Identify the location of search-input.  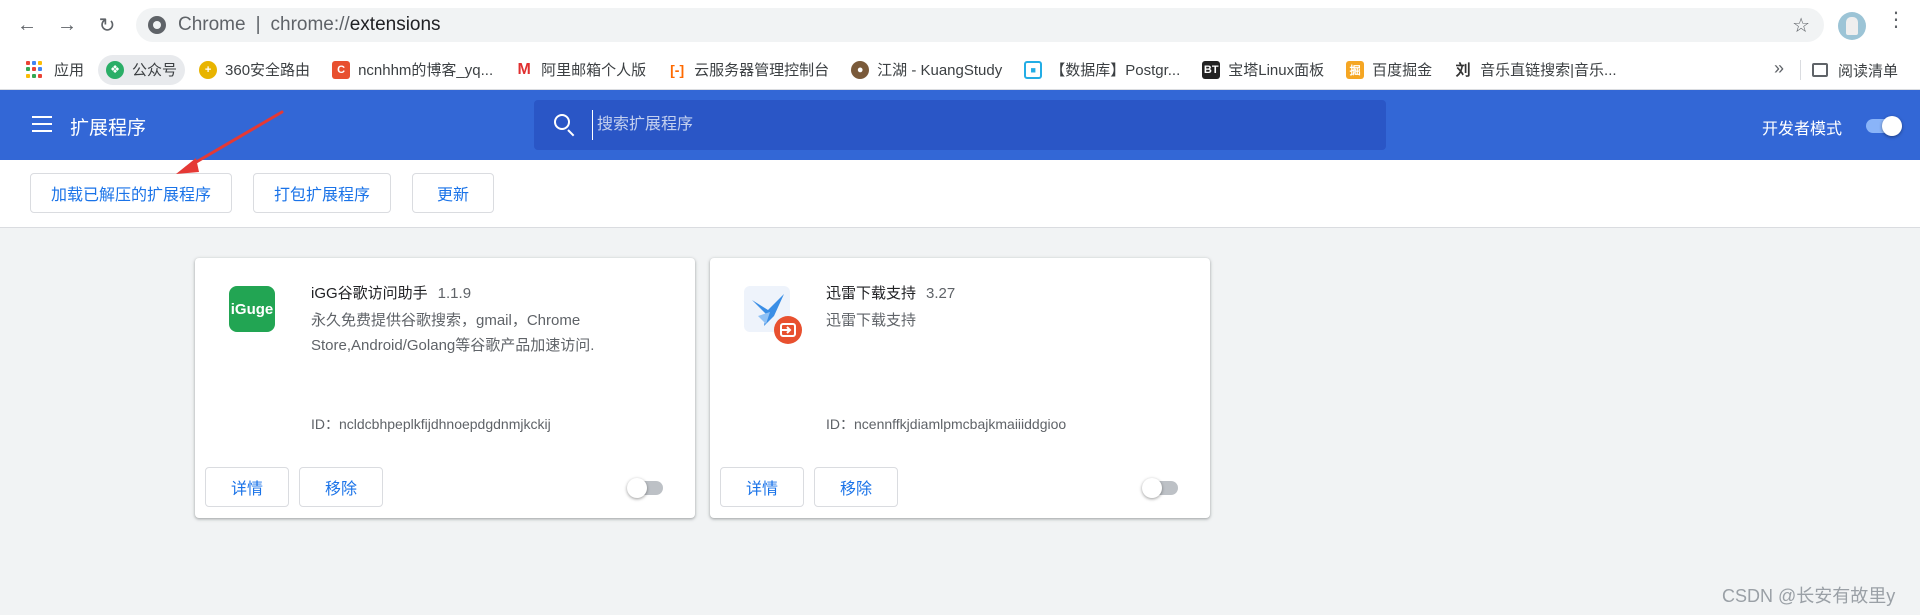
(972, 125).